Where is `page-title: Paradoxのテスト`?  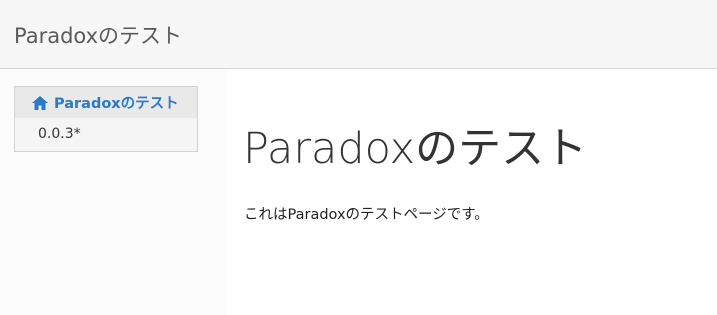
page-title: Paradoxのテスト is located at coordinates (415, 149).